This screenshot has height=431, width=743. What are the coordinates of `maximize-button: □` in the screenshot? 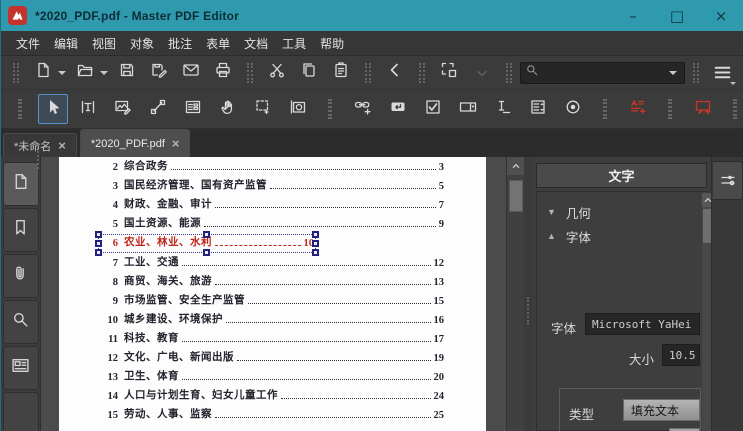 It's located at (677, 15).